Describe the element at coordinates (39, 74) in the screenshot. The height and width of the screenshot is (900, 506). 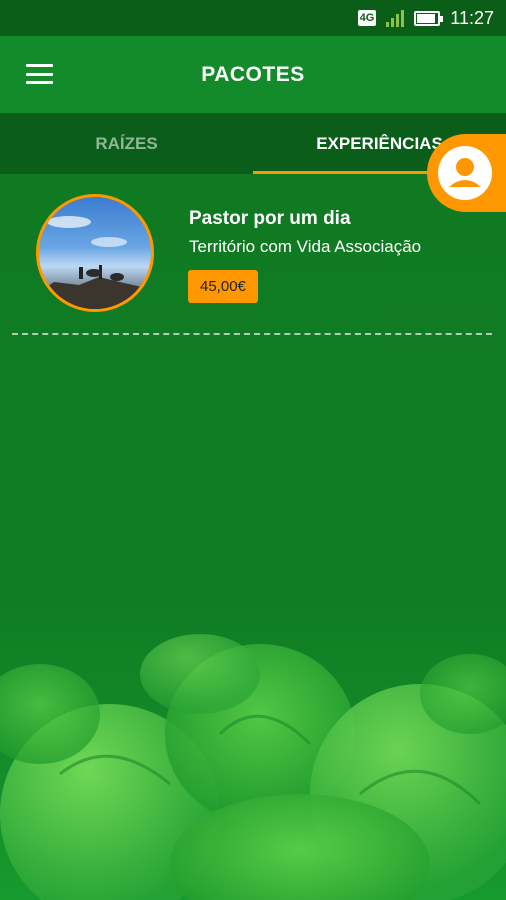
I see `hamburger-menu-icon` at that location.